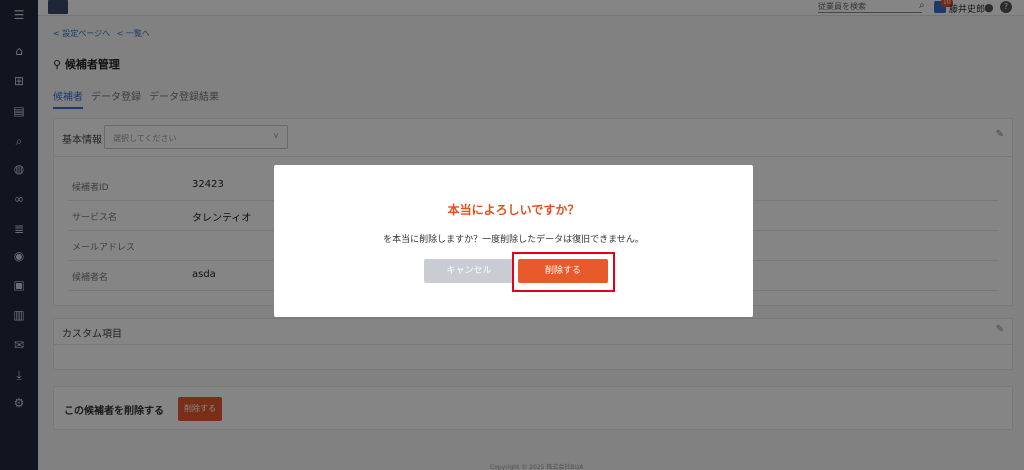  I want to click on highlight-box, so click(563, 272).